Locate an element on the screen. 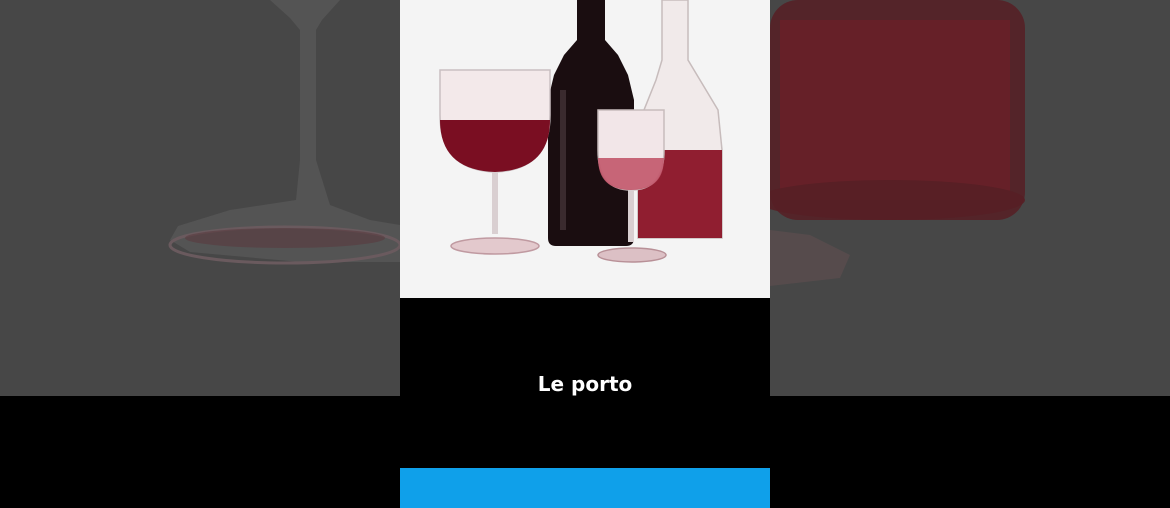 Image resolution: width=1170 pixels, height=508 pixels. wine-glass-illustration is located at coordinates (495, 162).